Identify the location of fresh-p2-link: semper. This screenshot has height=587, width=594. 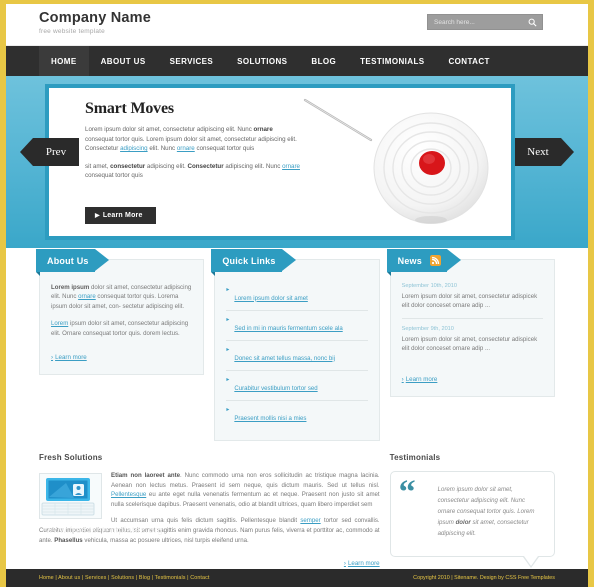
(310, 520).